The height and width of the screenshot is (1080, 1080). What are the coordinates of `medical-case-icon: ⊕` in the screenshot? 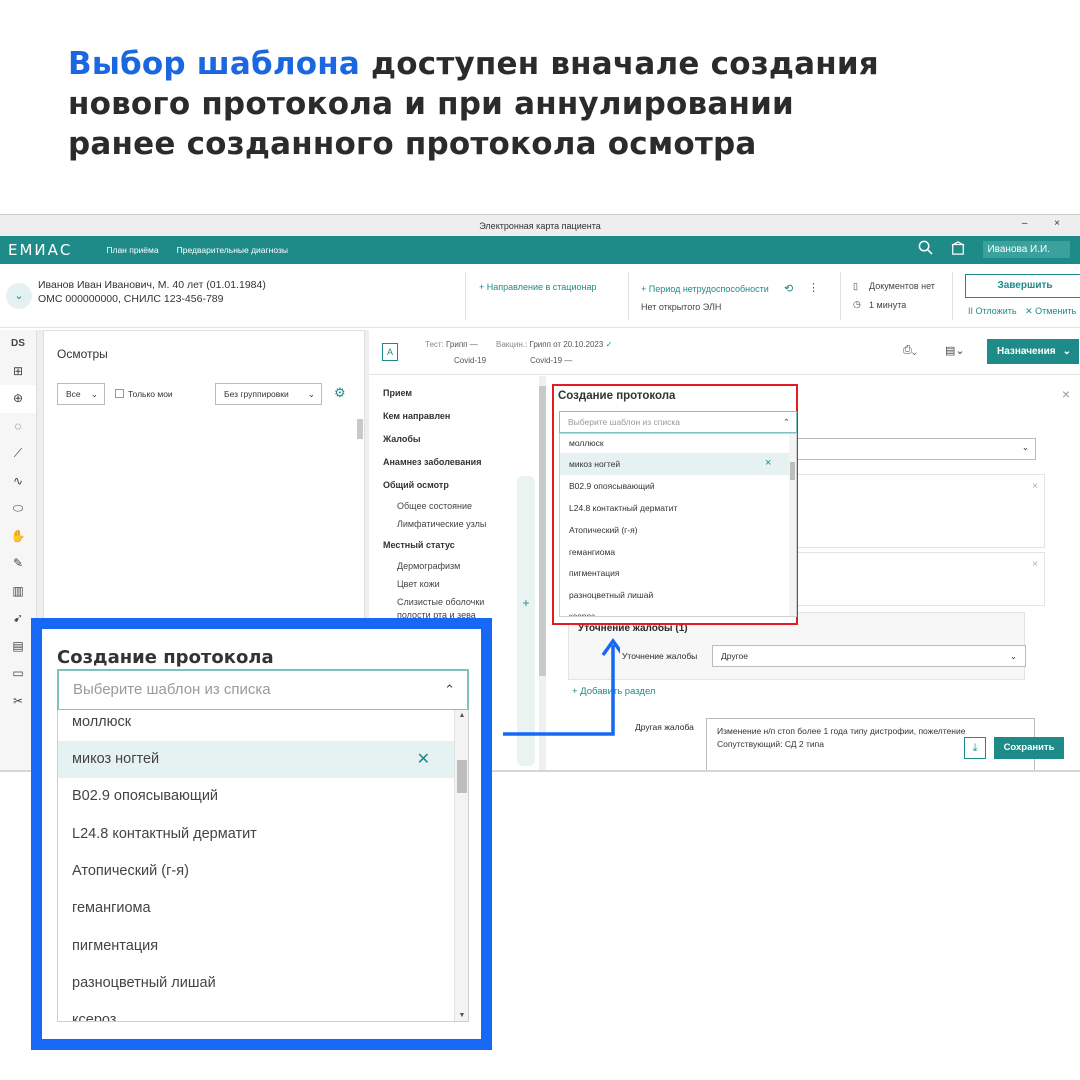 It's located at (18, 399).